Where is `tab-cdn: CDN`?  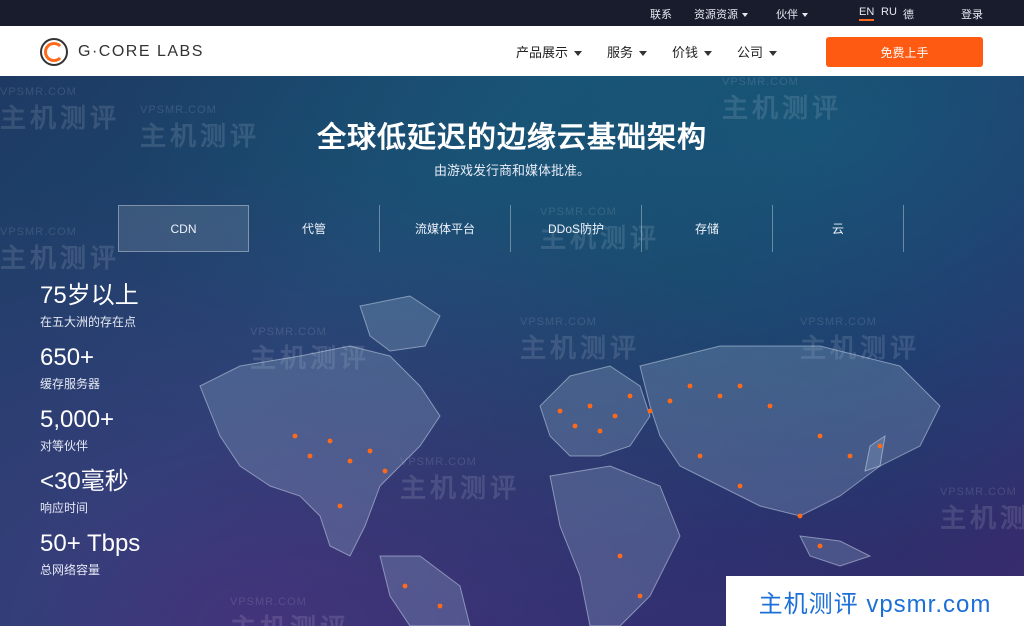
tab-cdn: CDN is located at coordinates (183, 228).